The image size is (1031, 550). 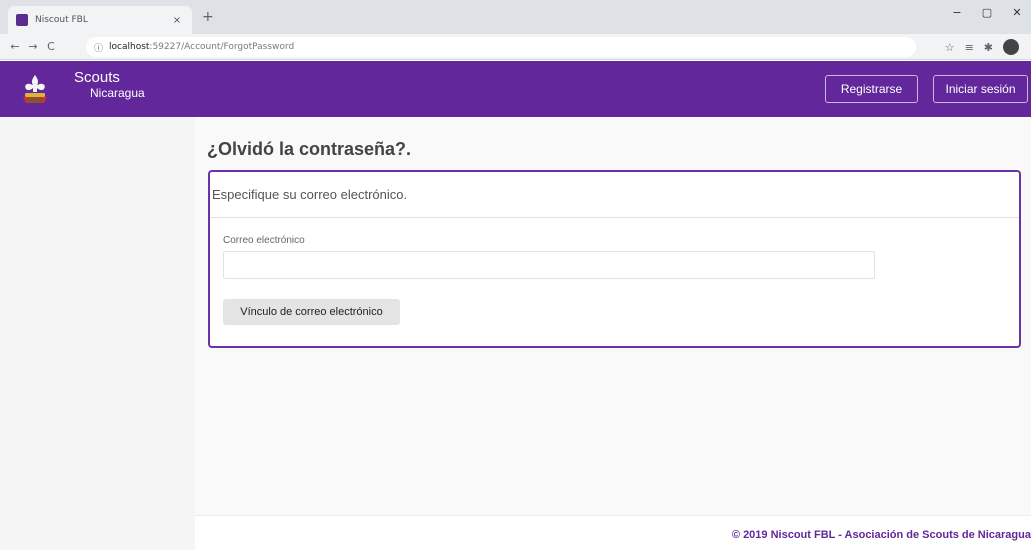 I want to click on email-link-button: Vínculo de correo electrónico, so click(x=311, y=312).